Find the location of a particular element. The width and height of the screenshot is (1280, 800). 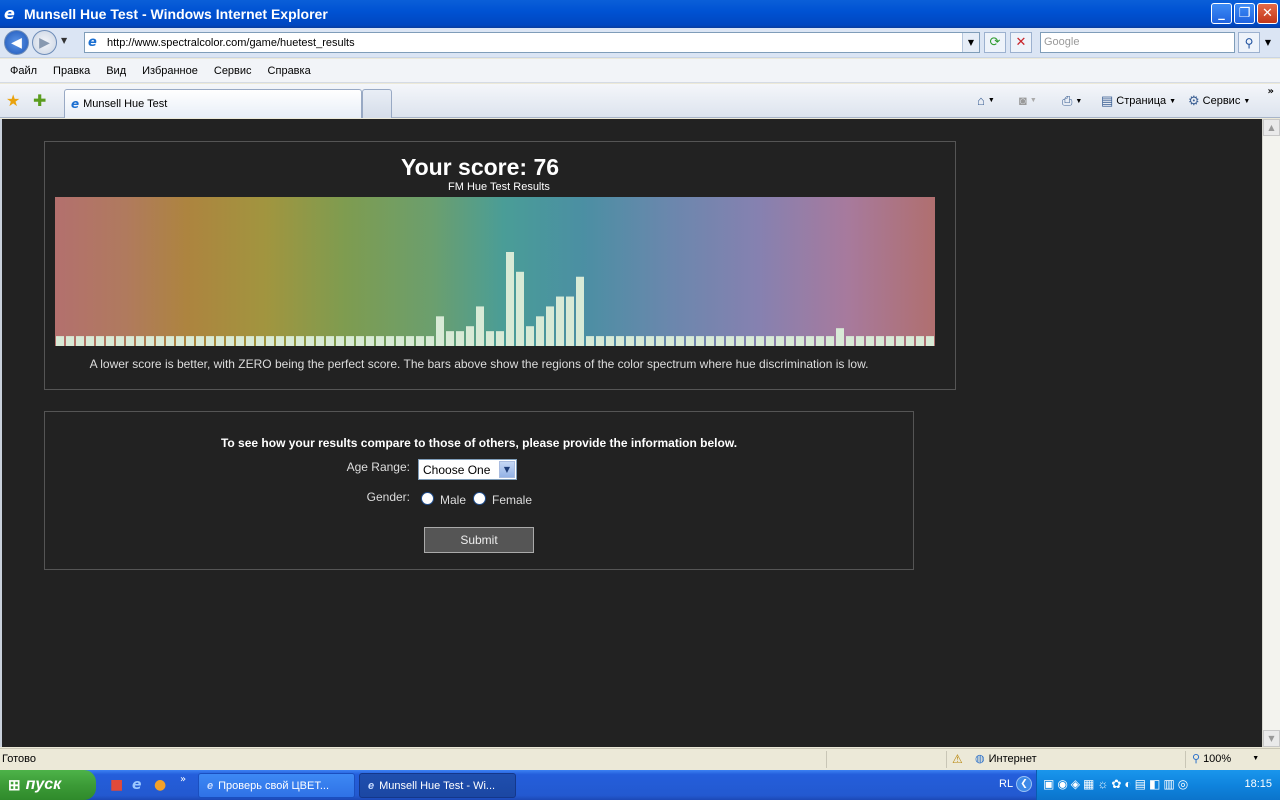

ie-quicklaunch-icon: e is located at coordinates (137, 785).